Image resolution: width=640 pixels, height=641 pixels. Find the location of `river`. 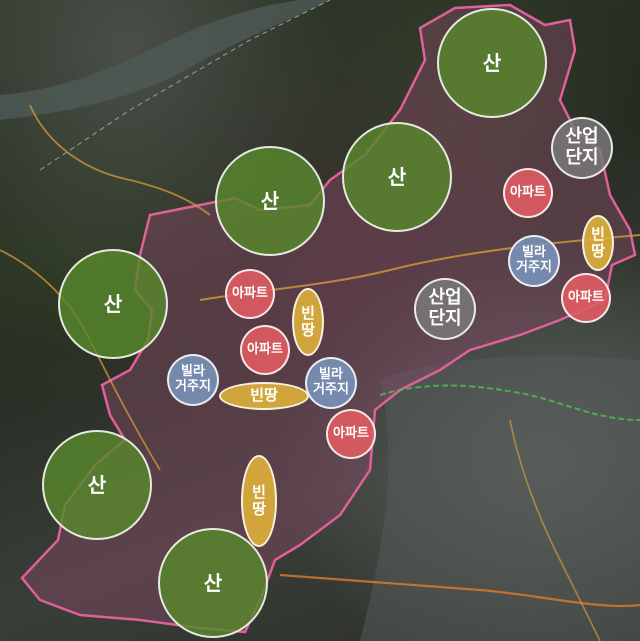

river is located at coordinates (165, 60).